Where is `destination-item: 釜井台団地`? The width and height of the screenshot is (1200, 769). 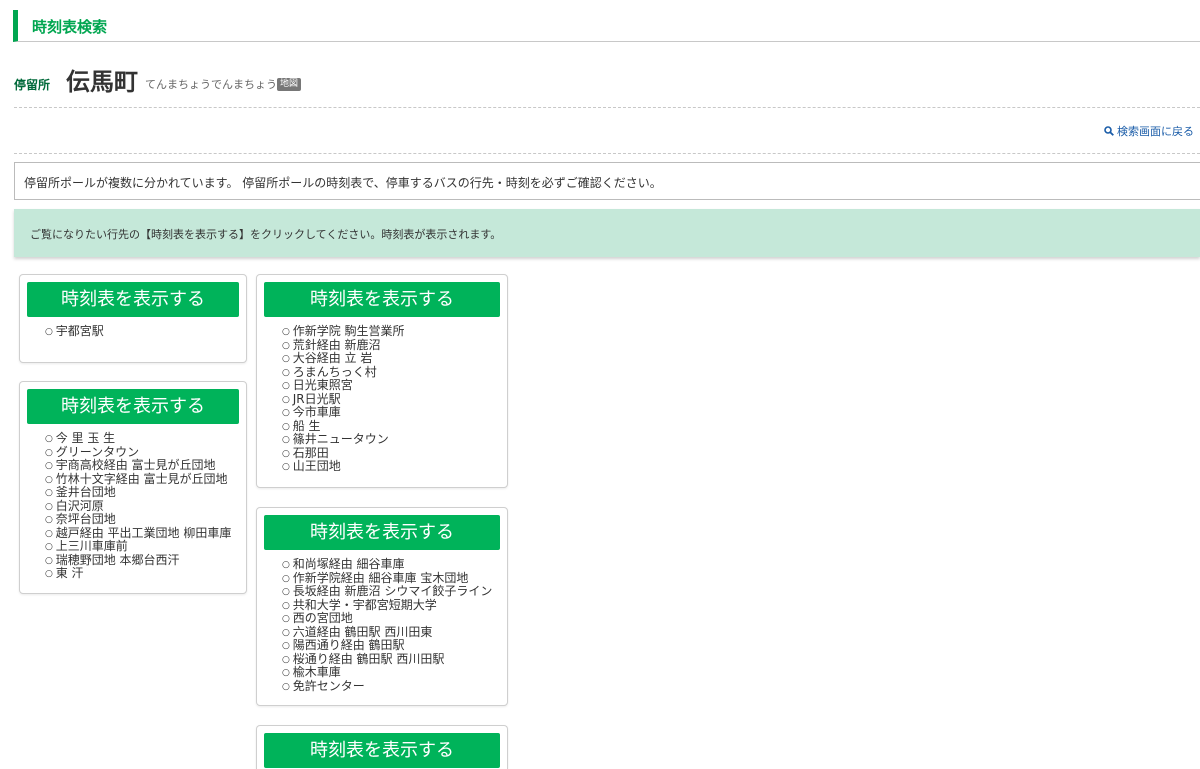
destination-item: 釜井台団地 is located at coordinates (138, 493).